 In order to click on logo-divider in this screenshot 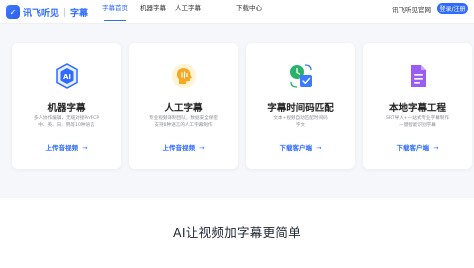, I will do `click(65, 12)`.